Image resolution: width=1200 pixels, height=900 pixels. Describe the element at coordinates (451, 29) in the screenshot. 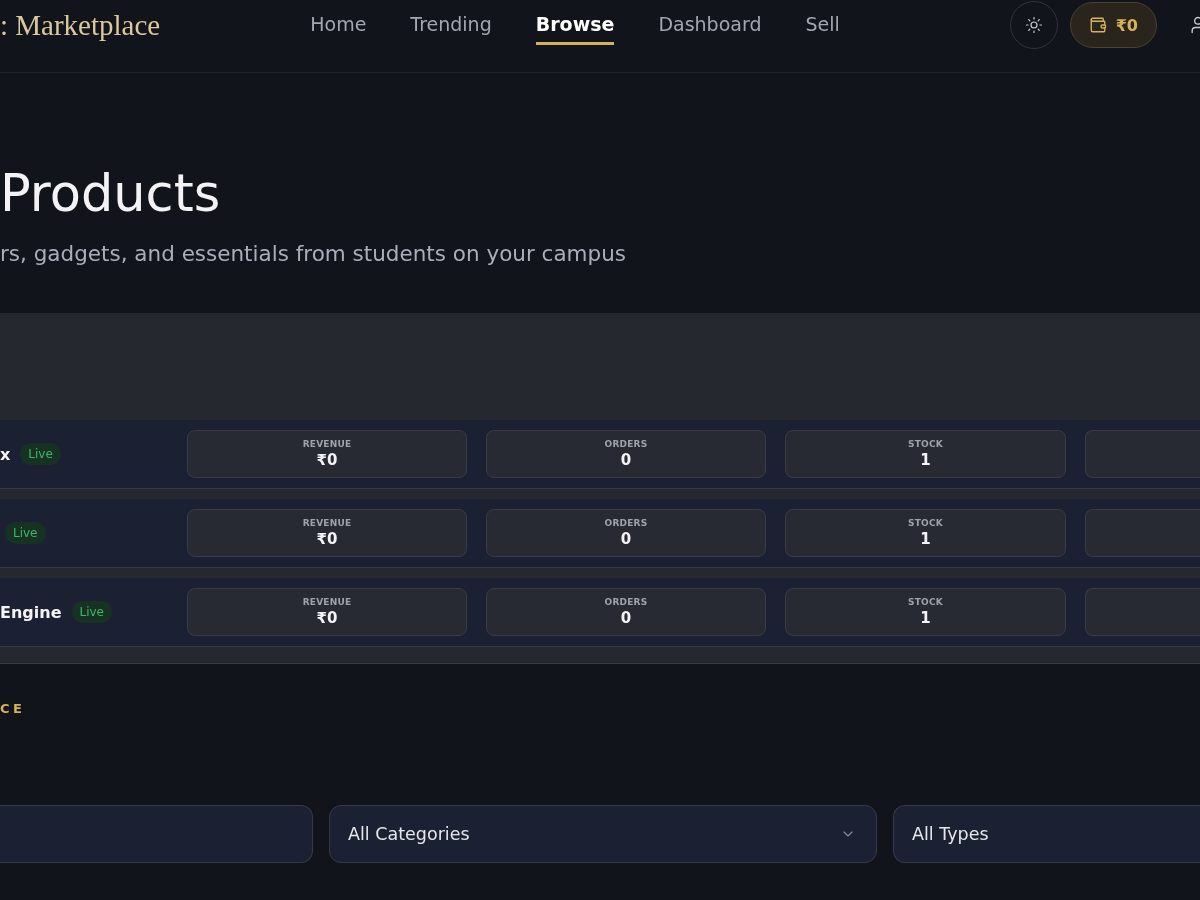

I see `nav-link: Trending` at that location.